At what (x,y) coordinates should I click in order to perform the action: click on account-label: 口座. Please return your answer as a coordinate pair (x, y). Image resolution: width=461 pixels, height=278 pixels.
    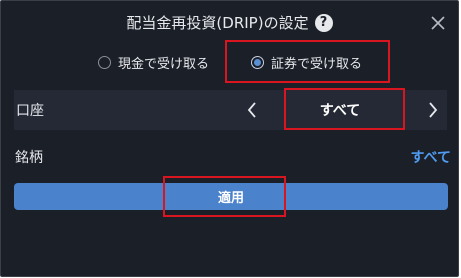
    Looking at the image, I should click on (30, 111).